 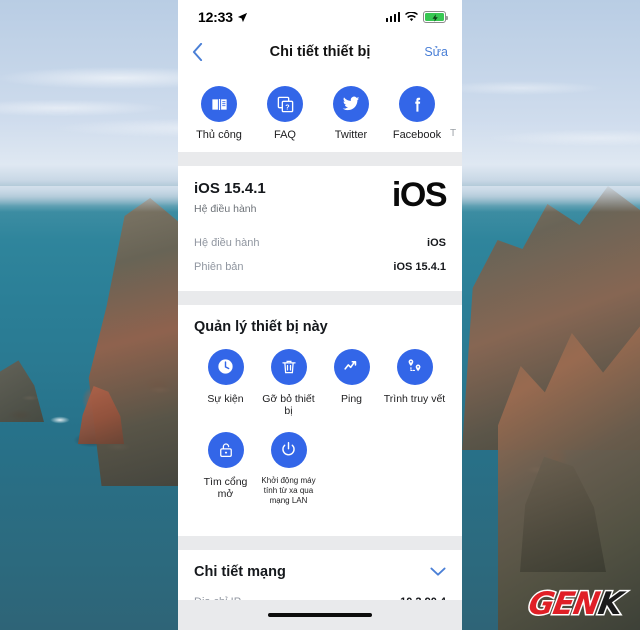 I want to click on shortcut-twitter: Twitter, so click(x=351, y=114).